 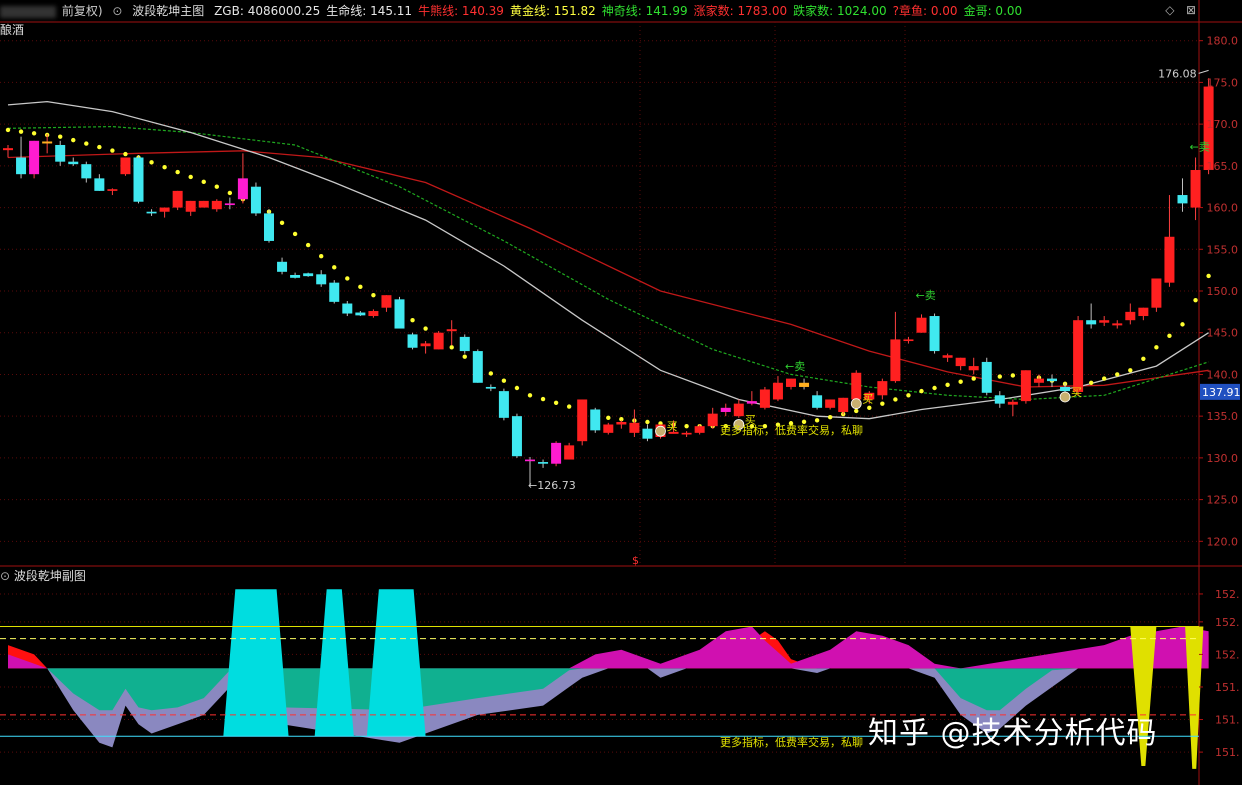 I want to click on yellow-spike, so click(x=1194, y=697).